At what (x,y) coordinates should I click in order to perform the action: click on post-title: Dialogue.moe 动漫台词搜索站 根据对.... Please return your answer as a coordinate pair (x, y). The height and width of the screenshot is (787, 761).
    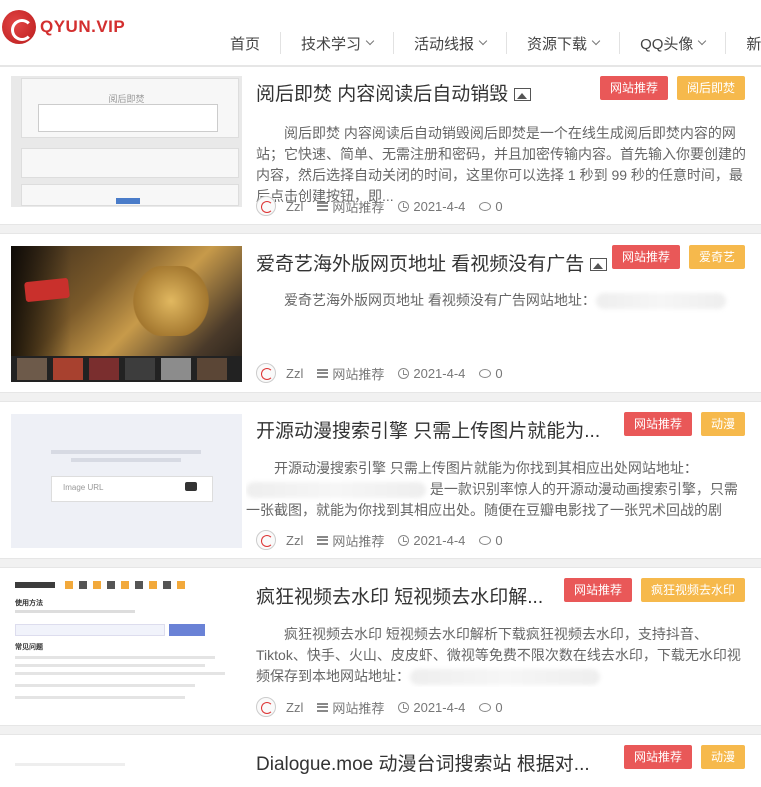
    Looking at the image, I should click on (433, 762).